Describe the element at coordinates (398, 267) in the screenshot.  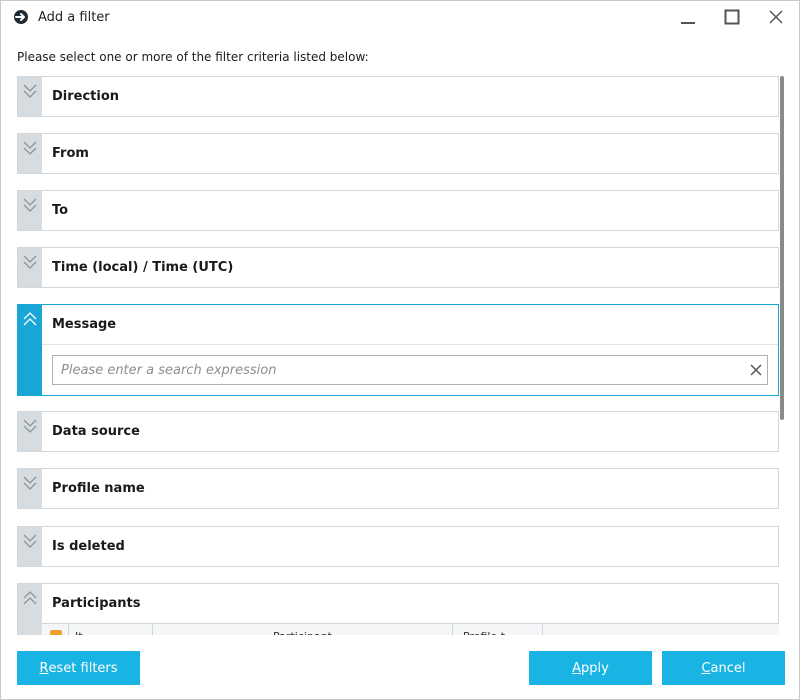
I see `filter-time: Time (local) / Time (UTC)` at that location.